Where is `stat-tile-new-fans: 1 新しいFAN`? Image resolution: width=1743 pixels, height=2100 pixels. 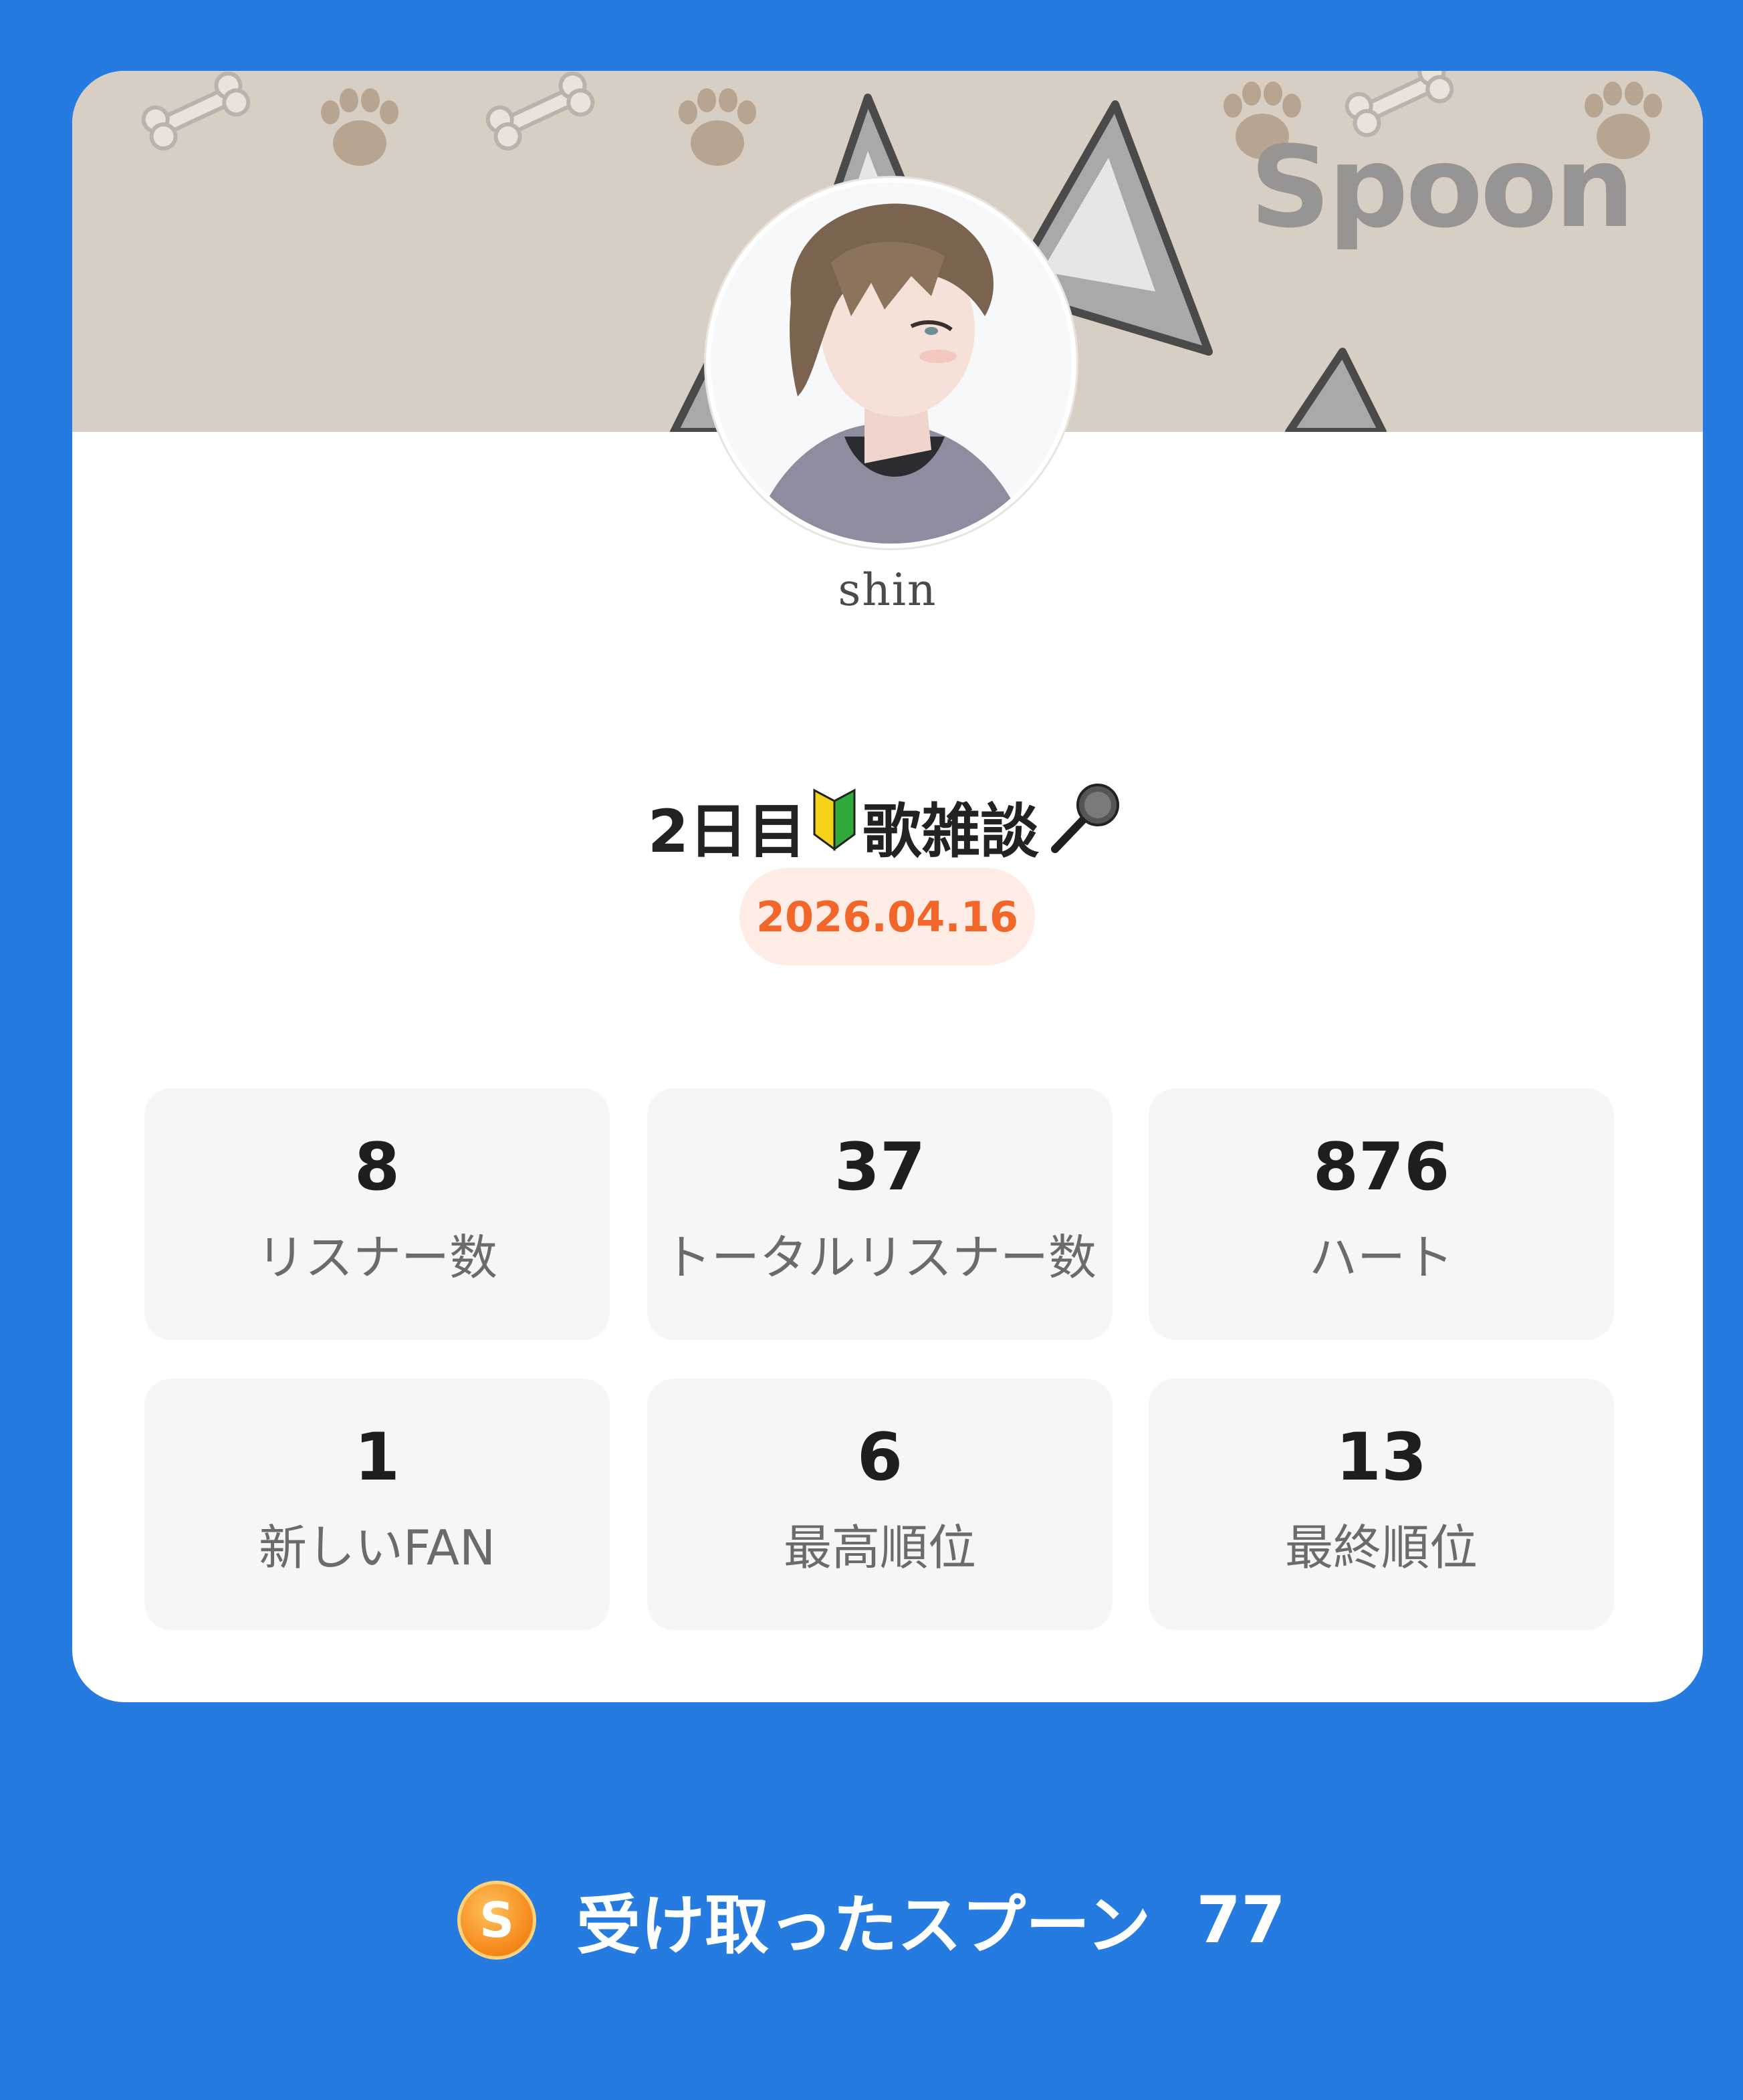
stat-tile-new-fans: 1 新しいFAN is located at coordinates (377, 1504).